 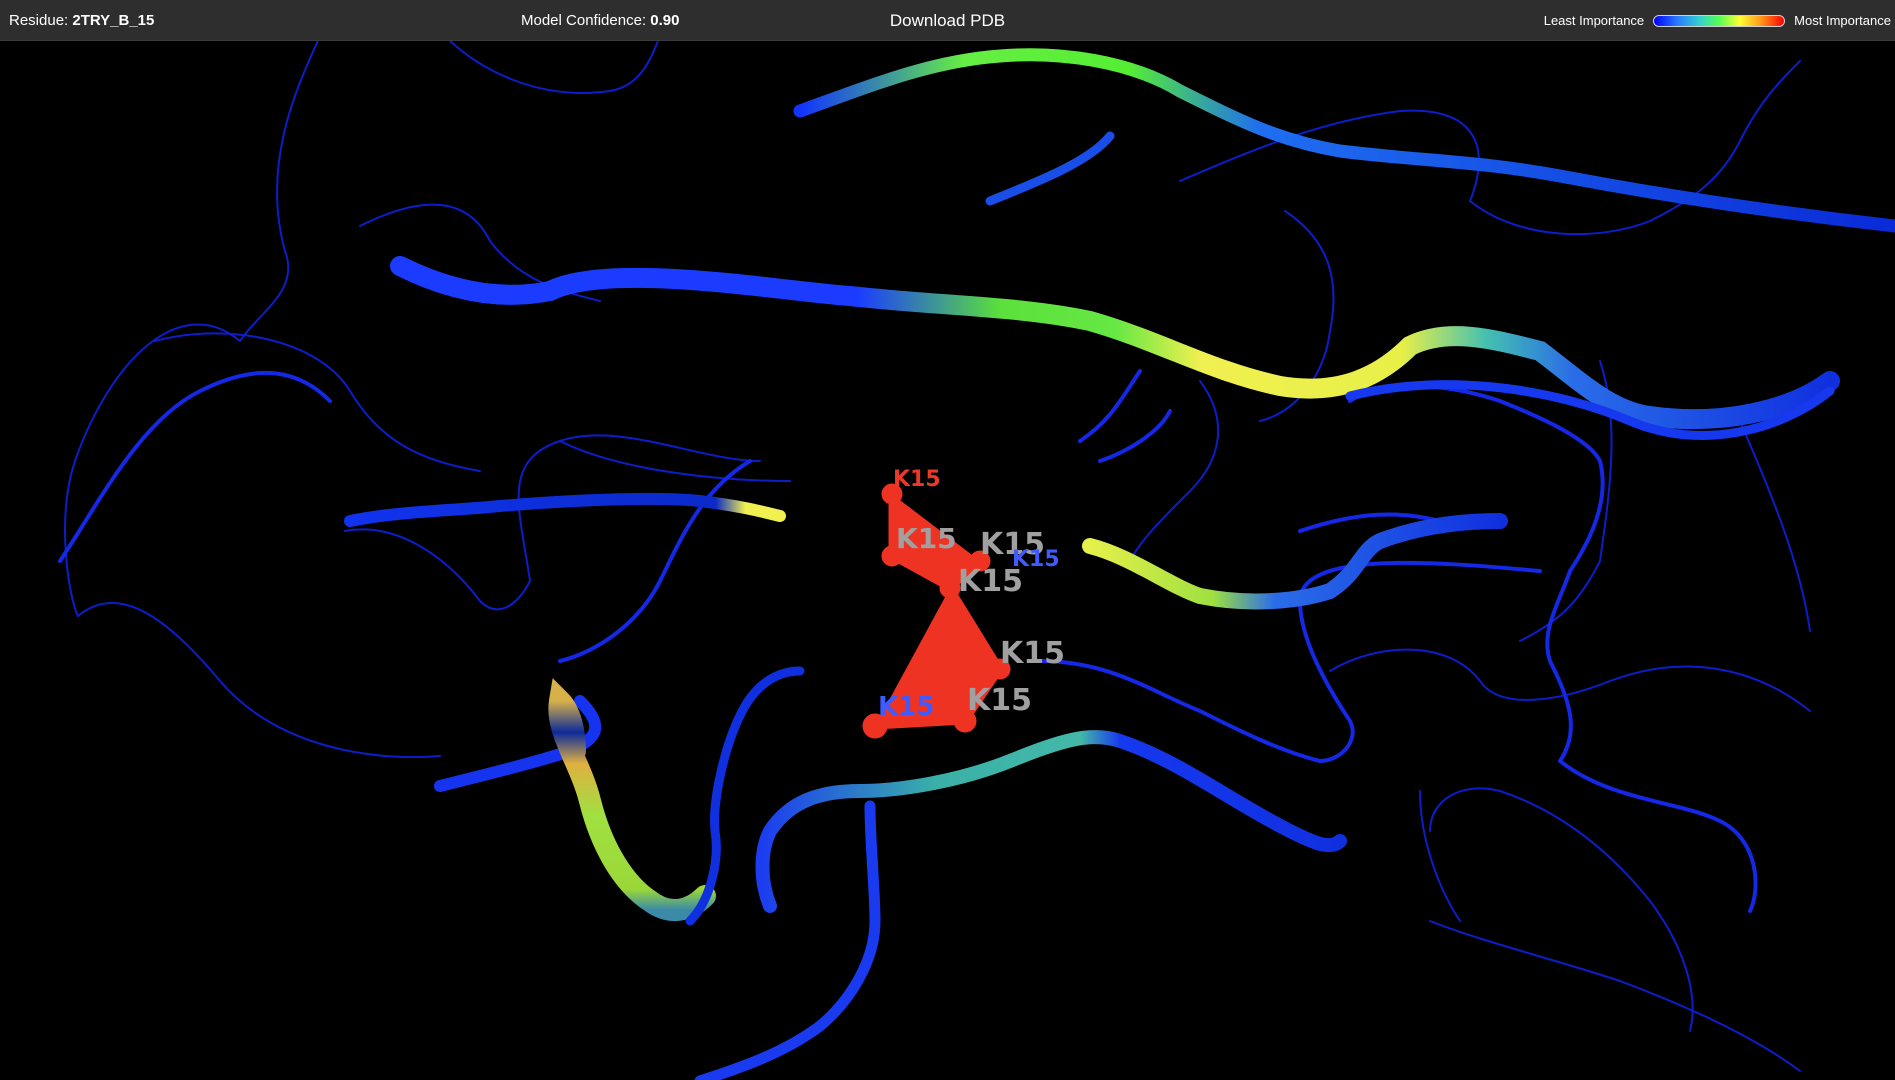 I want to click on residue-value: 2TRY_B_15, so click(x=113, y=20).